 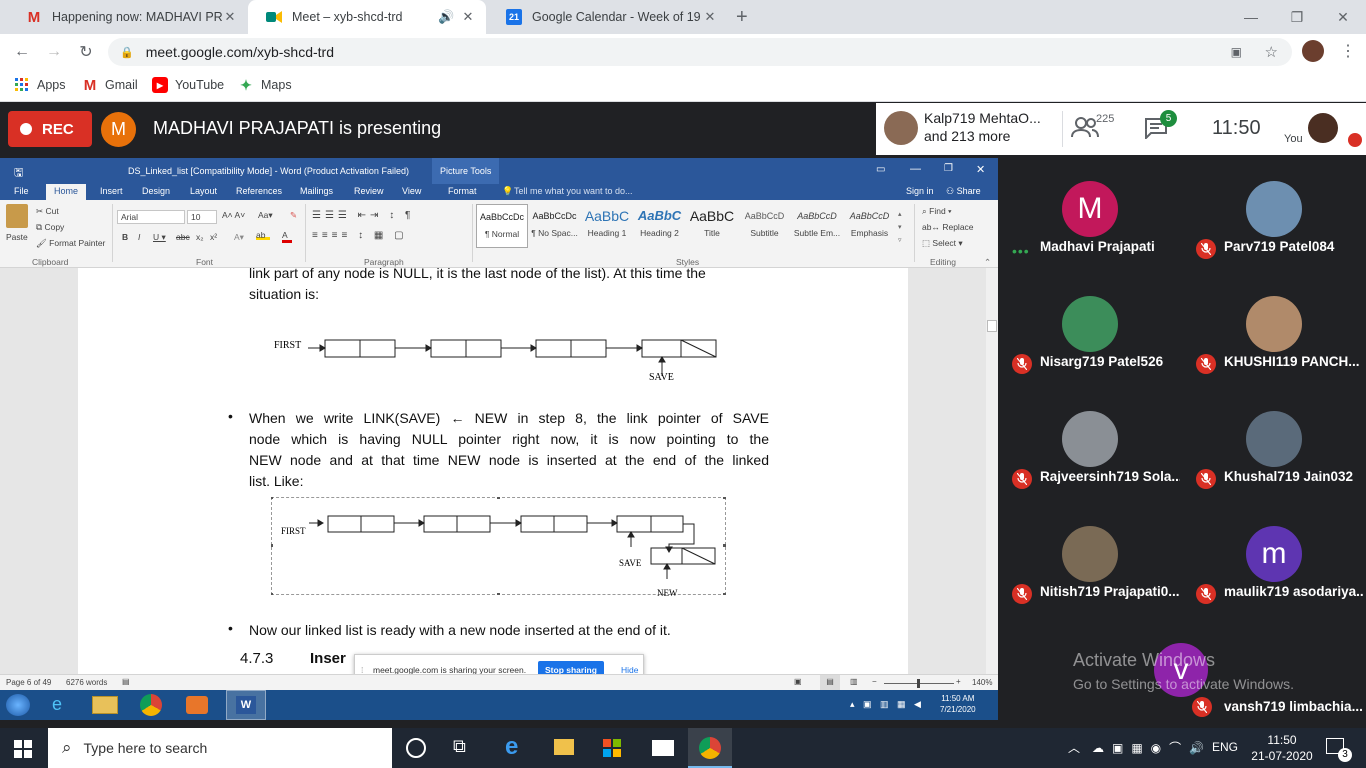 What do you see at coordinates (411, 191) in the screenshot?
I see `tab-view: View` at bounding box center [411, 191].